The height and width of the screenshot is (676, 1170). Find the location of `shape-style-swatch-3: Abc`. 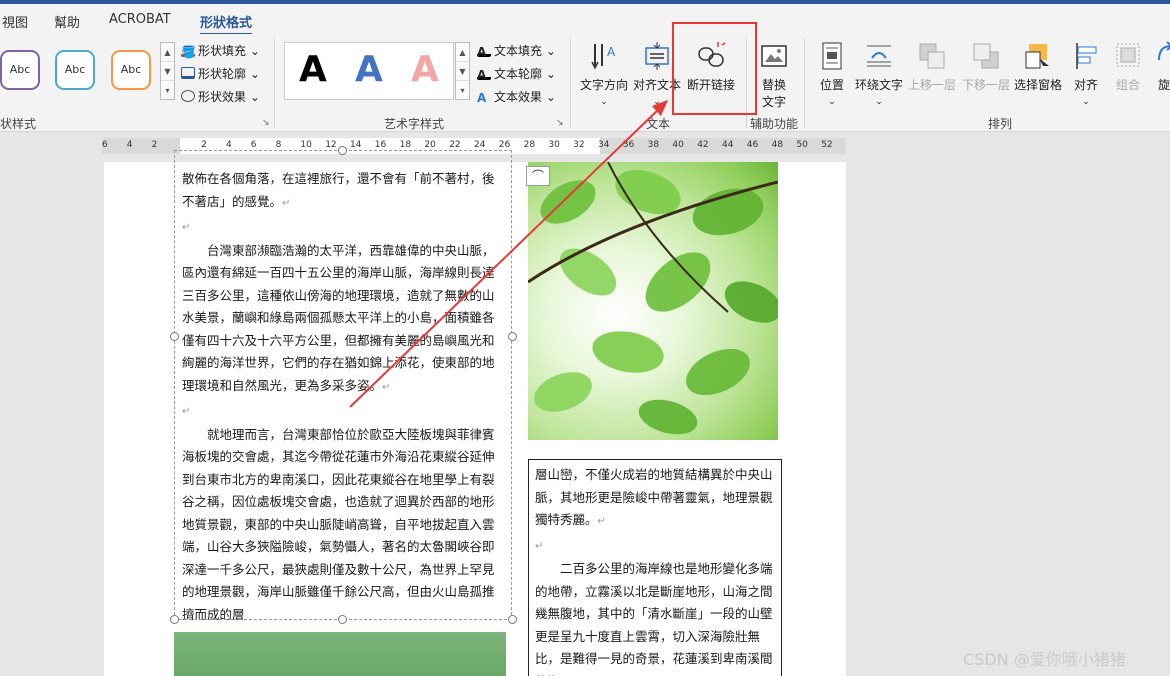

shape-style-swatch-3: Abc is located at coordinates (131, 70).